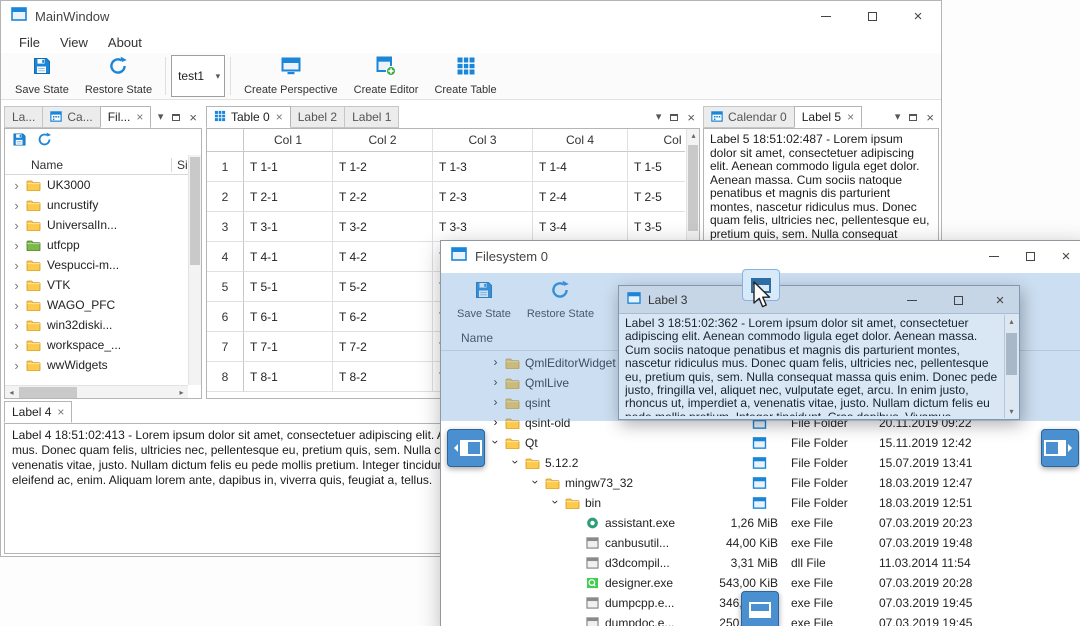 The width and height of the screenshot is (1080, 626). What do you see at coordinates (225, 167) in the screenshot?
I see `row-header: 1` at bounding box center [225, 167].